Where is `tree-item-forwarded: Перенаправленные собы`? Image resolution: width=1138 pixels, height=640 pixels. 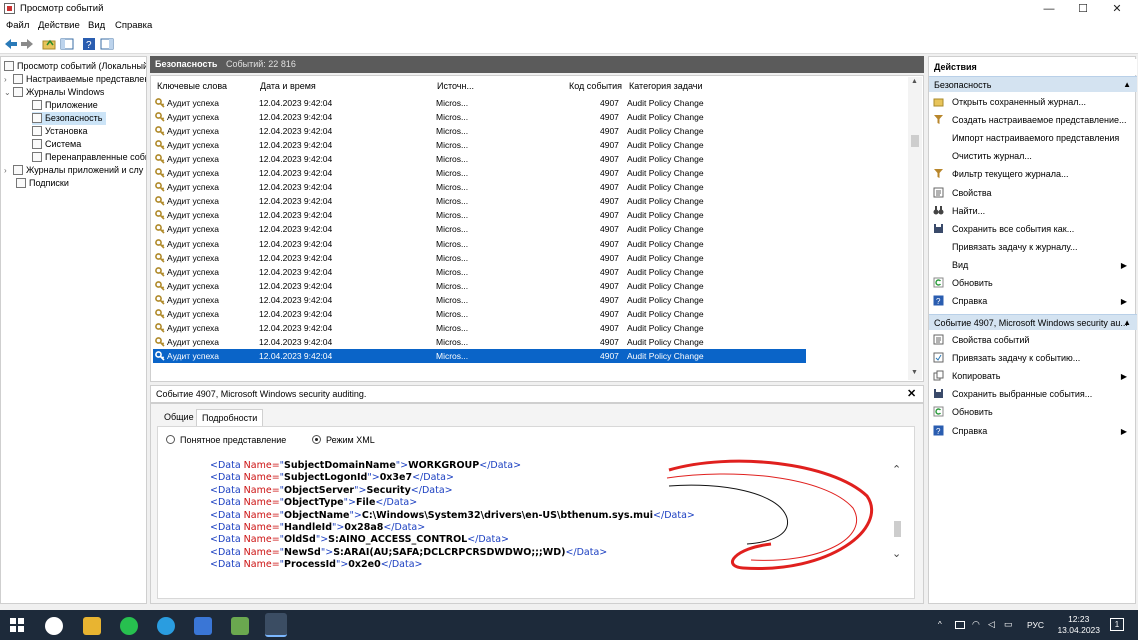
tree-item-forwarded: Перенаправленные собы is located at coordinates (89, 157).